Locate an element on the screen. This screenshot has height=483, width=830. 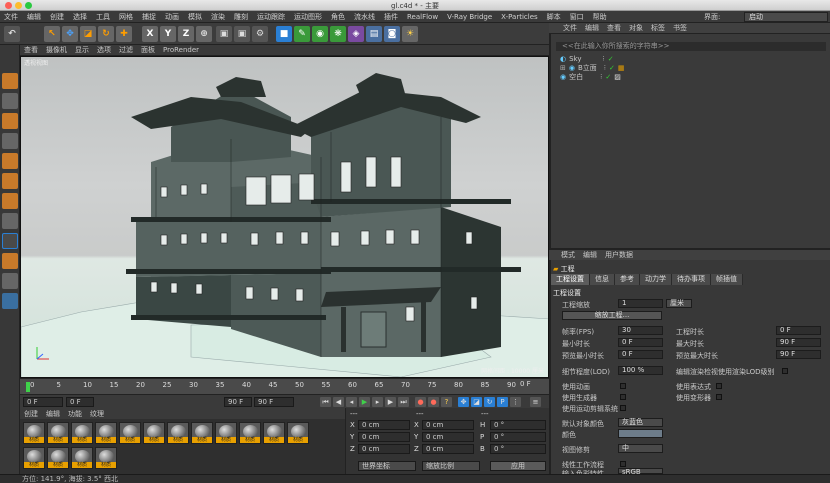
current-frame-field: 0 F is located at coordinates (80, 402).